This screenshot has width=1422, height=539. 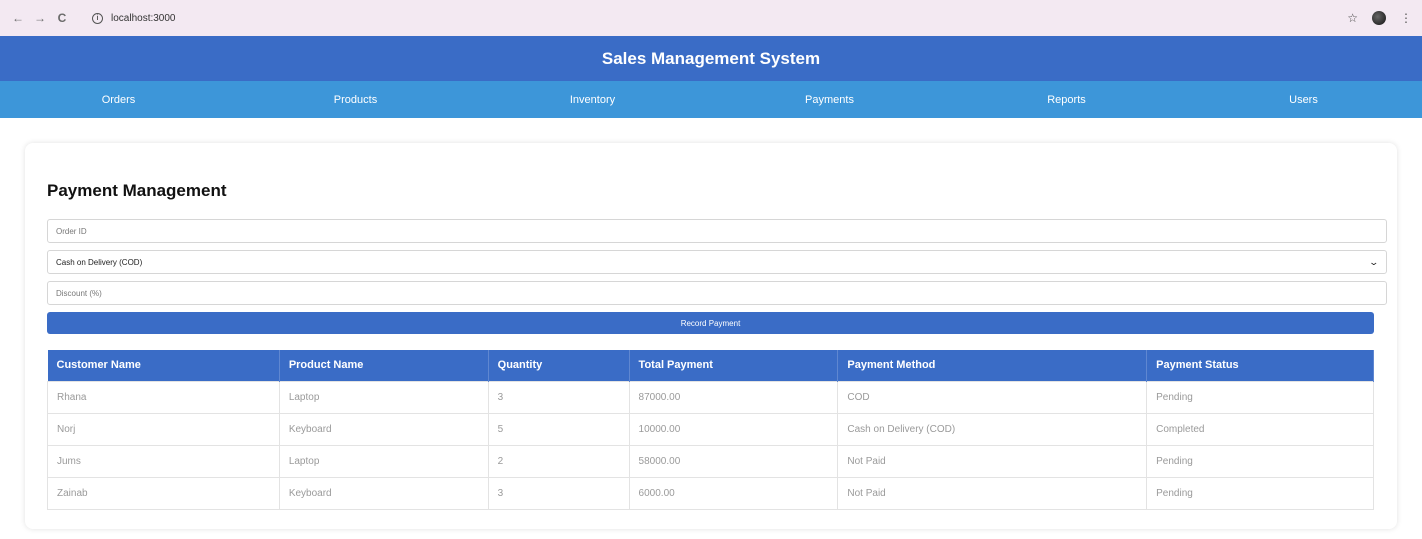 What do you see at coordinates (1066, 99) in the screenshot?
I see `nav-item-reports: Reports` at bounding box center [1066, 99].